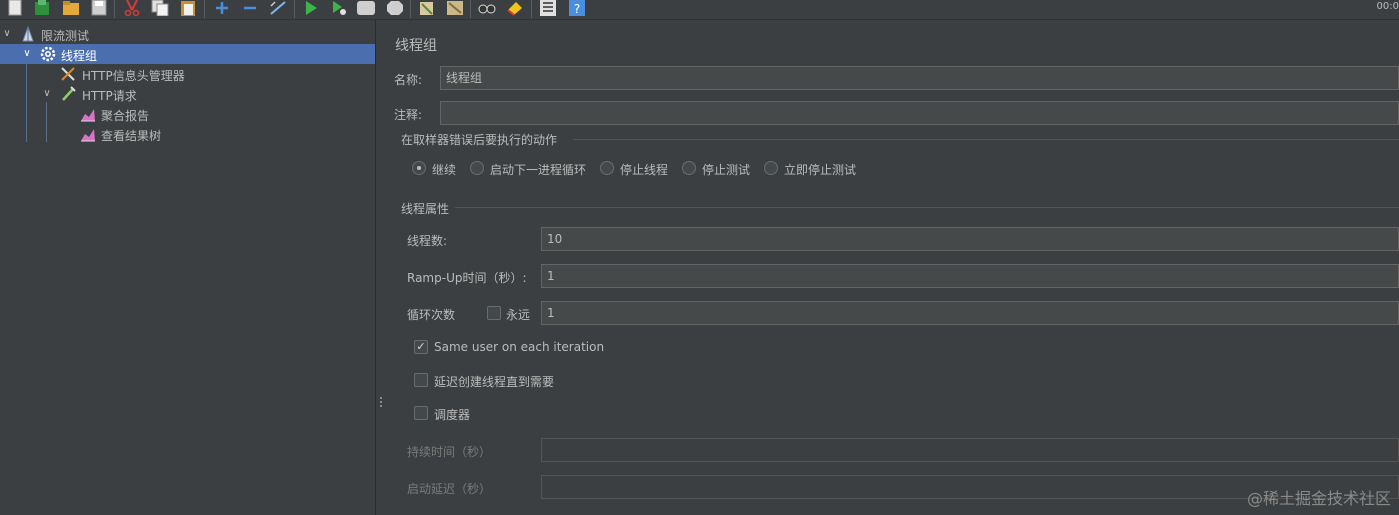  What do you see at coordinates (607, 168) in the screenshot?
I see `radio-stop-thread` at bounding box center [607, 168].